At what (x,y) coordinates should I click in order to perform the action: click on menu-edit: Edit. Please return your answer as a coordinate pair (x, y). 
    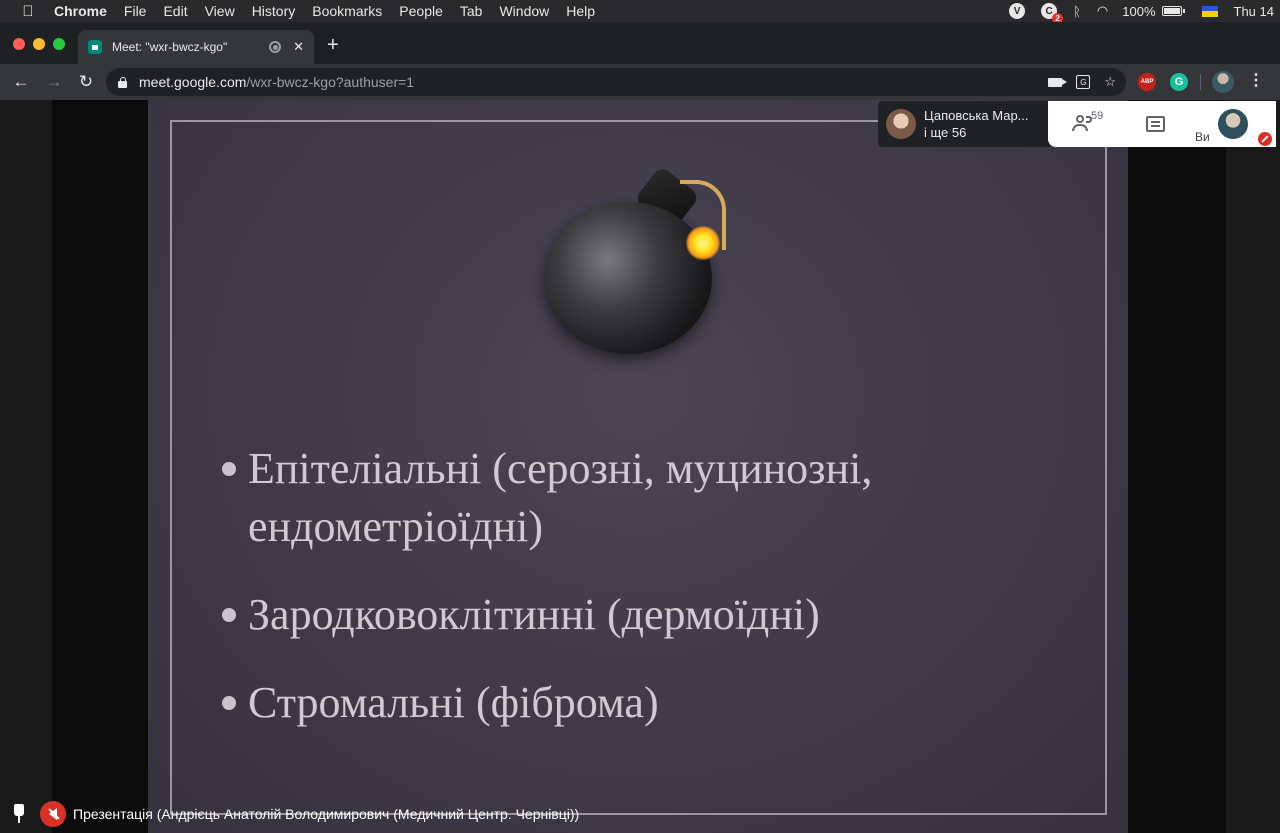
    Looking at the image, I should click on (175, 11).